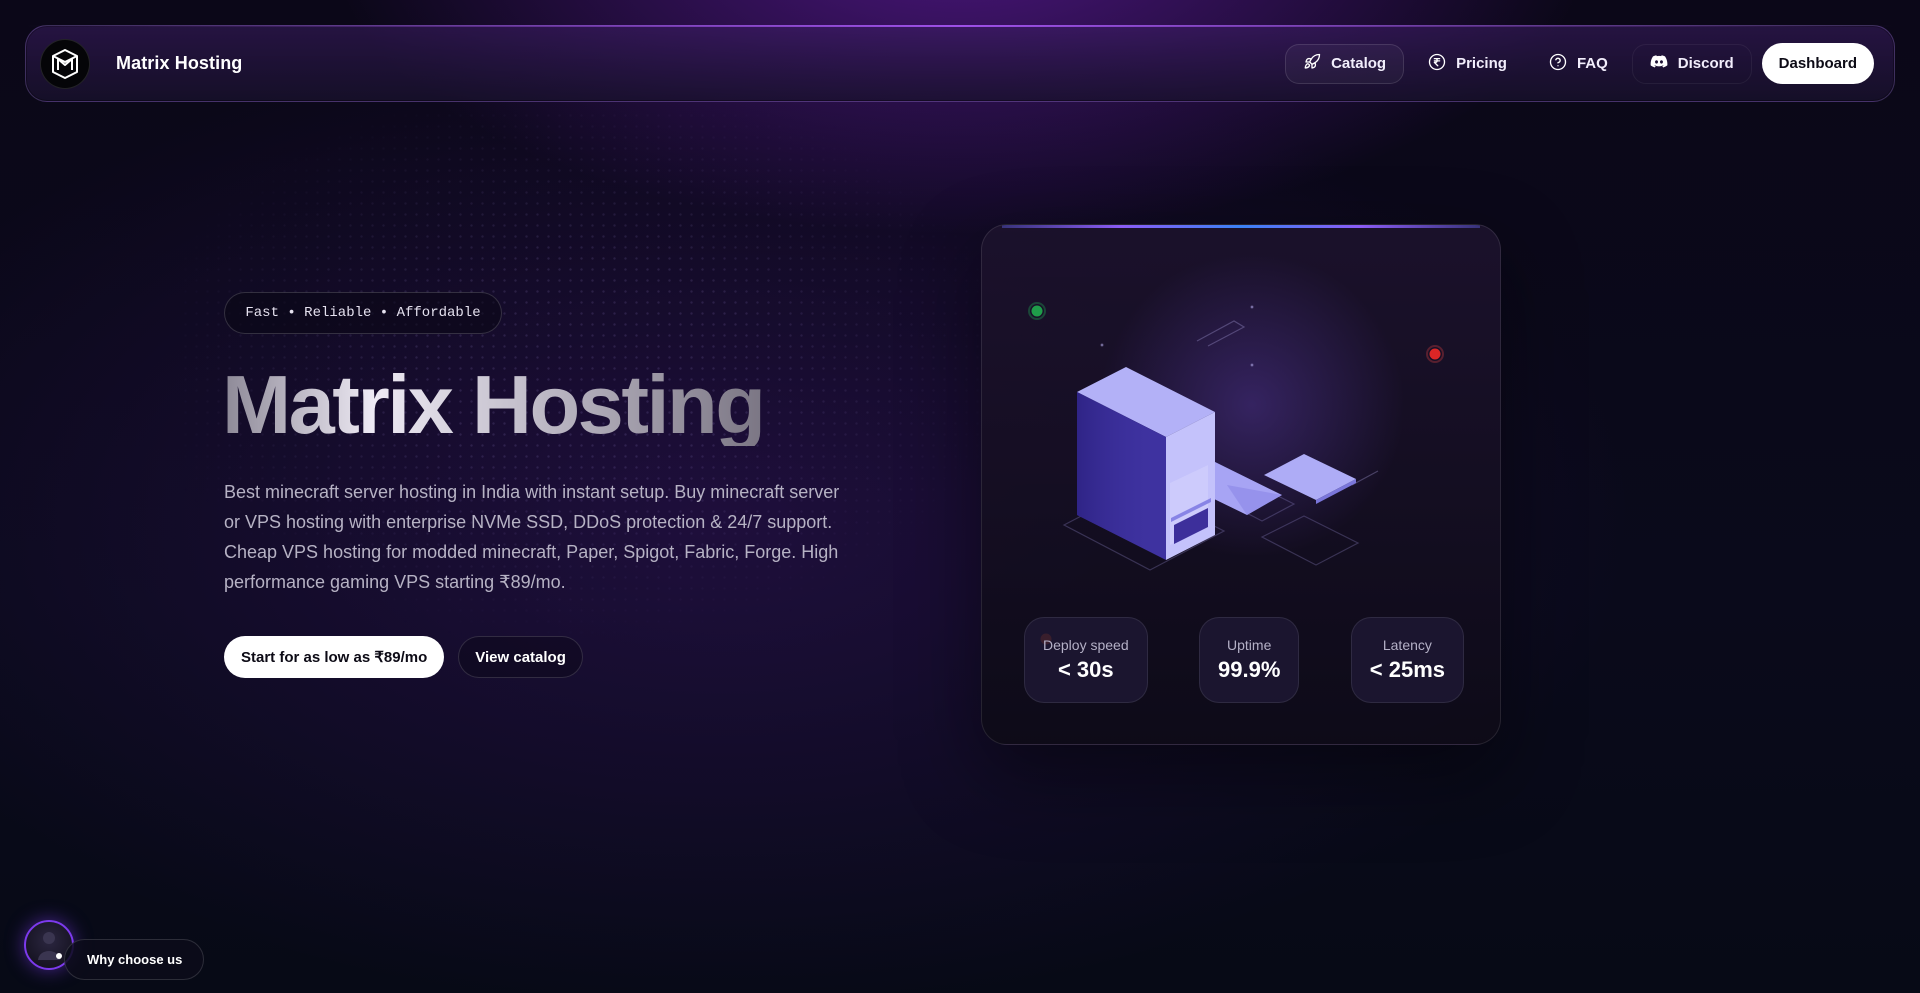 The image size is (1920, 993). What do you see at coordinates (179, 63) in the screenshot?
I see `brand-name: Matrix Hosting` at bounding box center [179, 63].